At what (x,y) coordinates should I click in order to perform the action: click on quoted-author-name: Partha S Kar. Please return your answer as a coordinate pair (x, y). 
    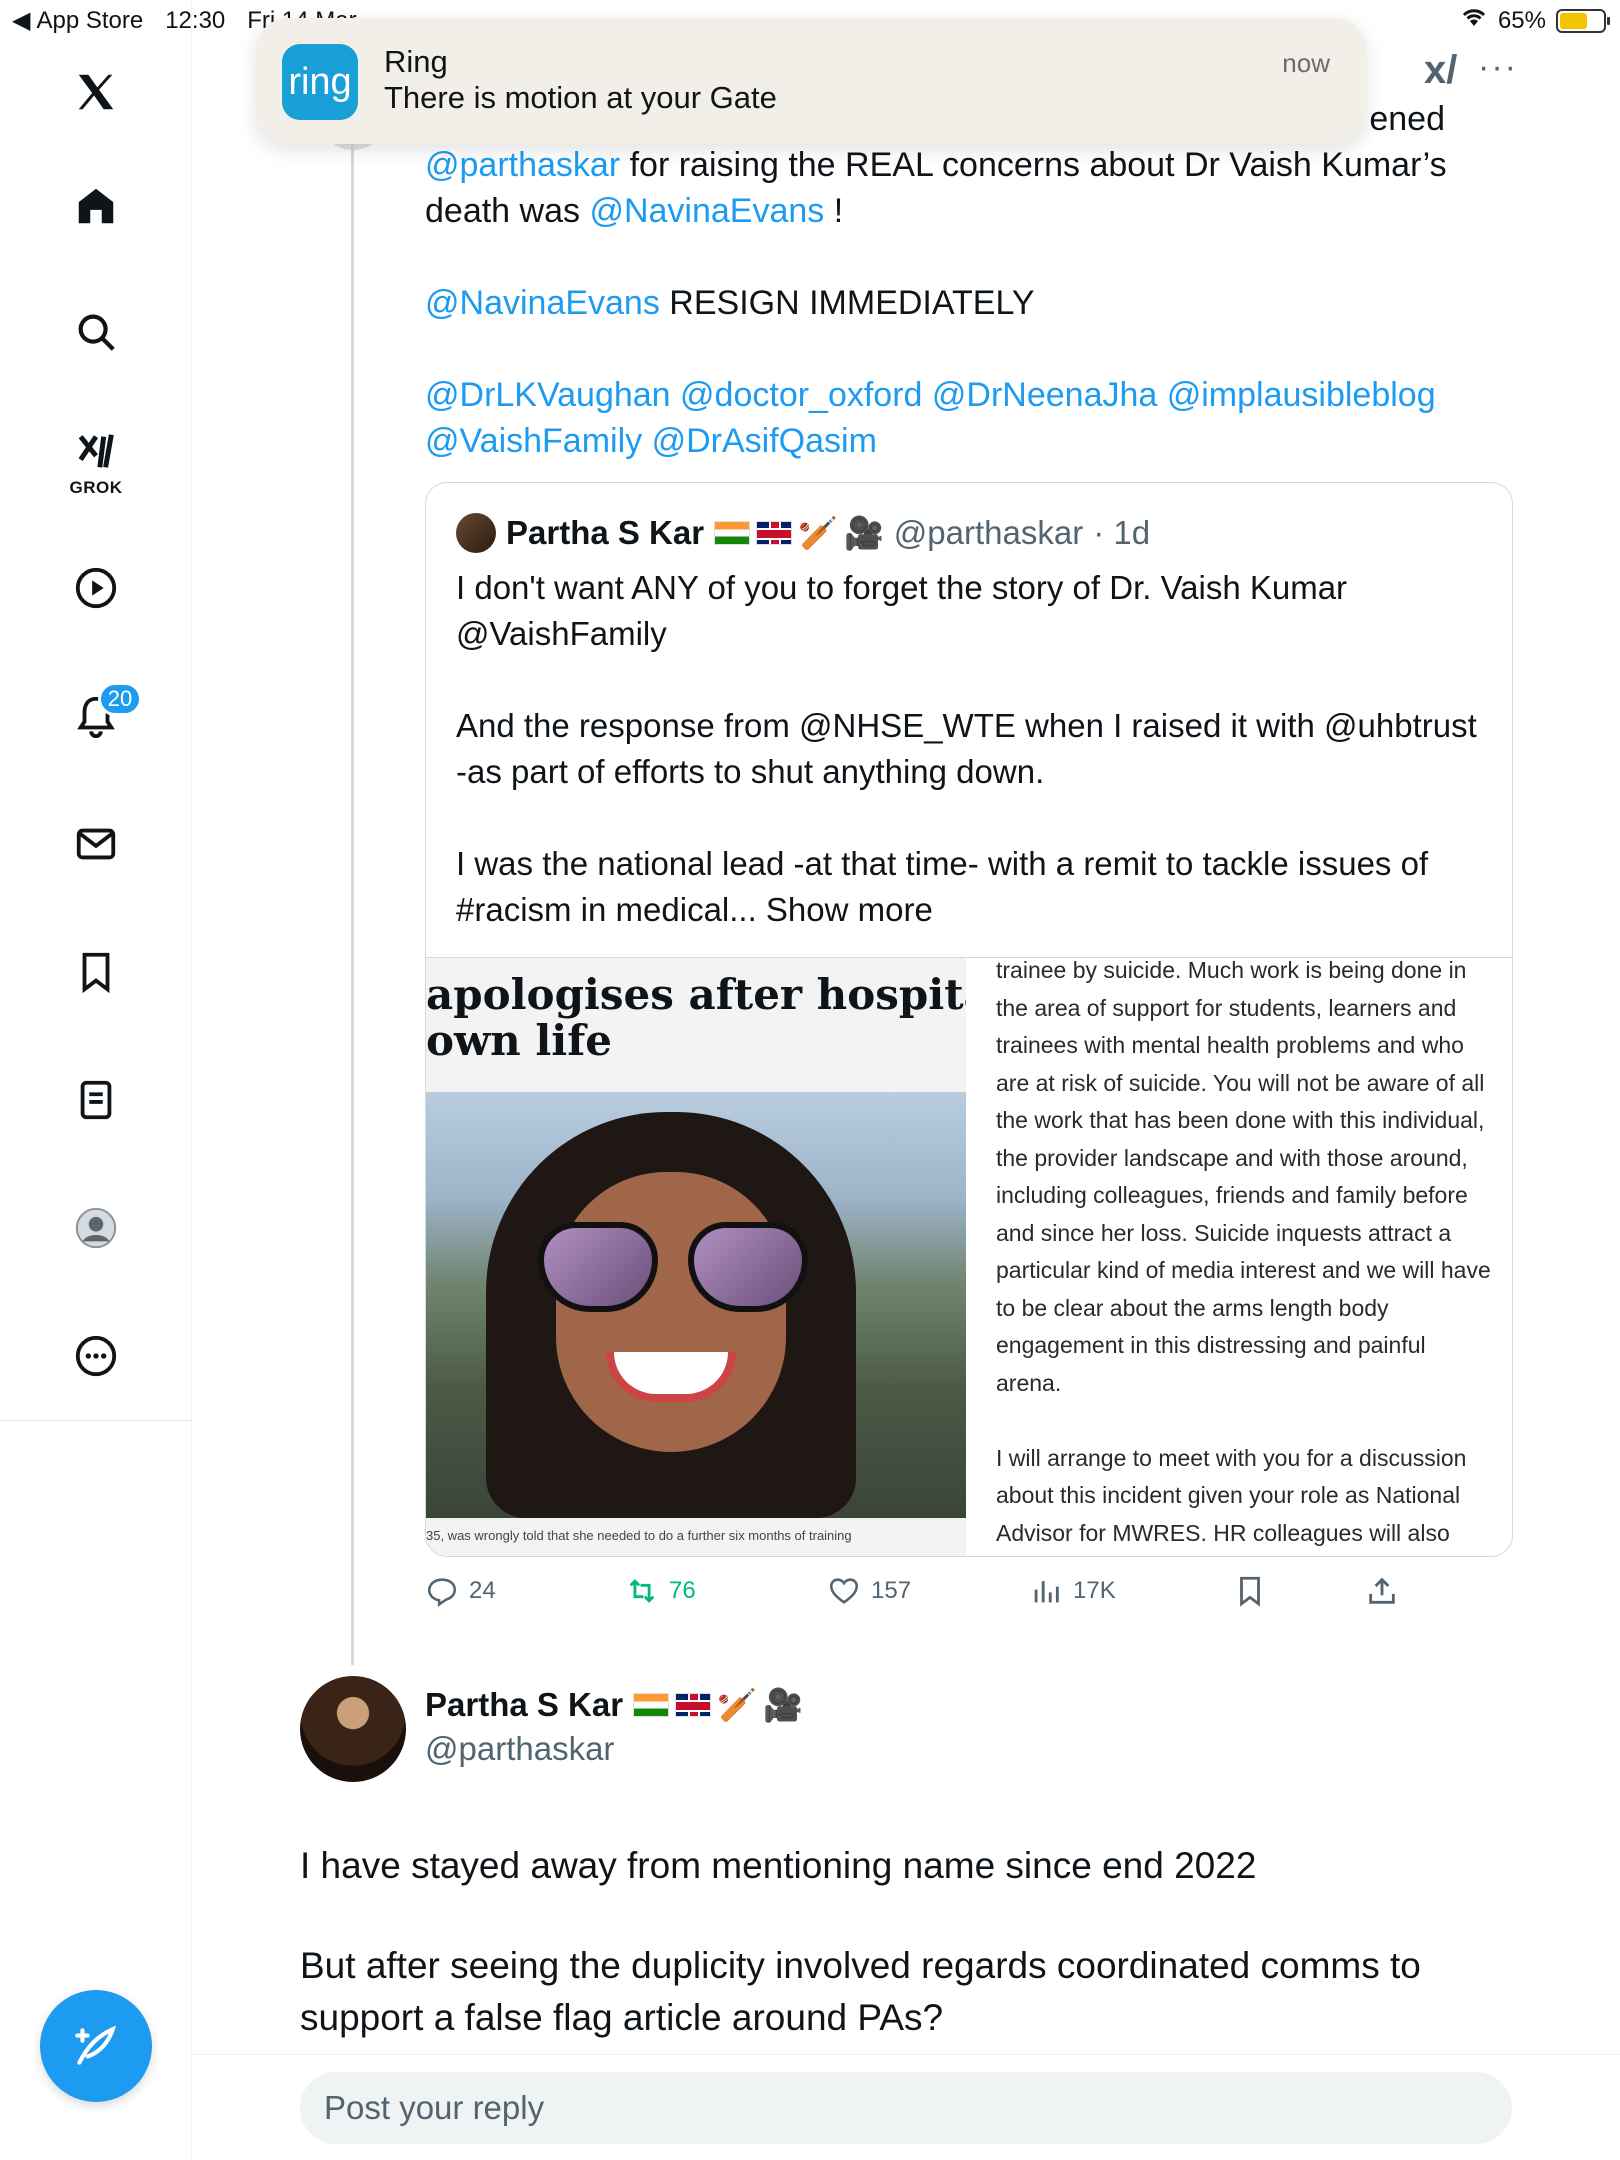
    Looking at the image, I should click on (605, 533).